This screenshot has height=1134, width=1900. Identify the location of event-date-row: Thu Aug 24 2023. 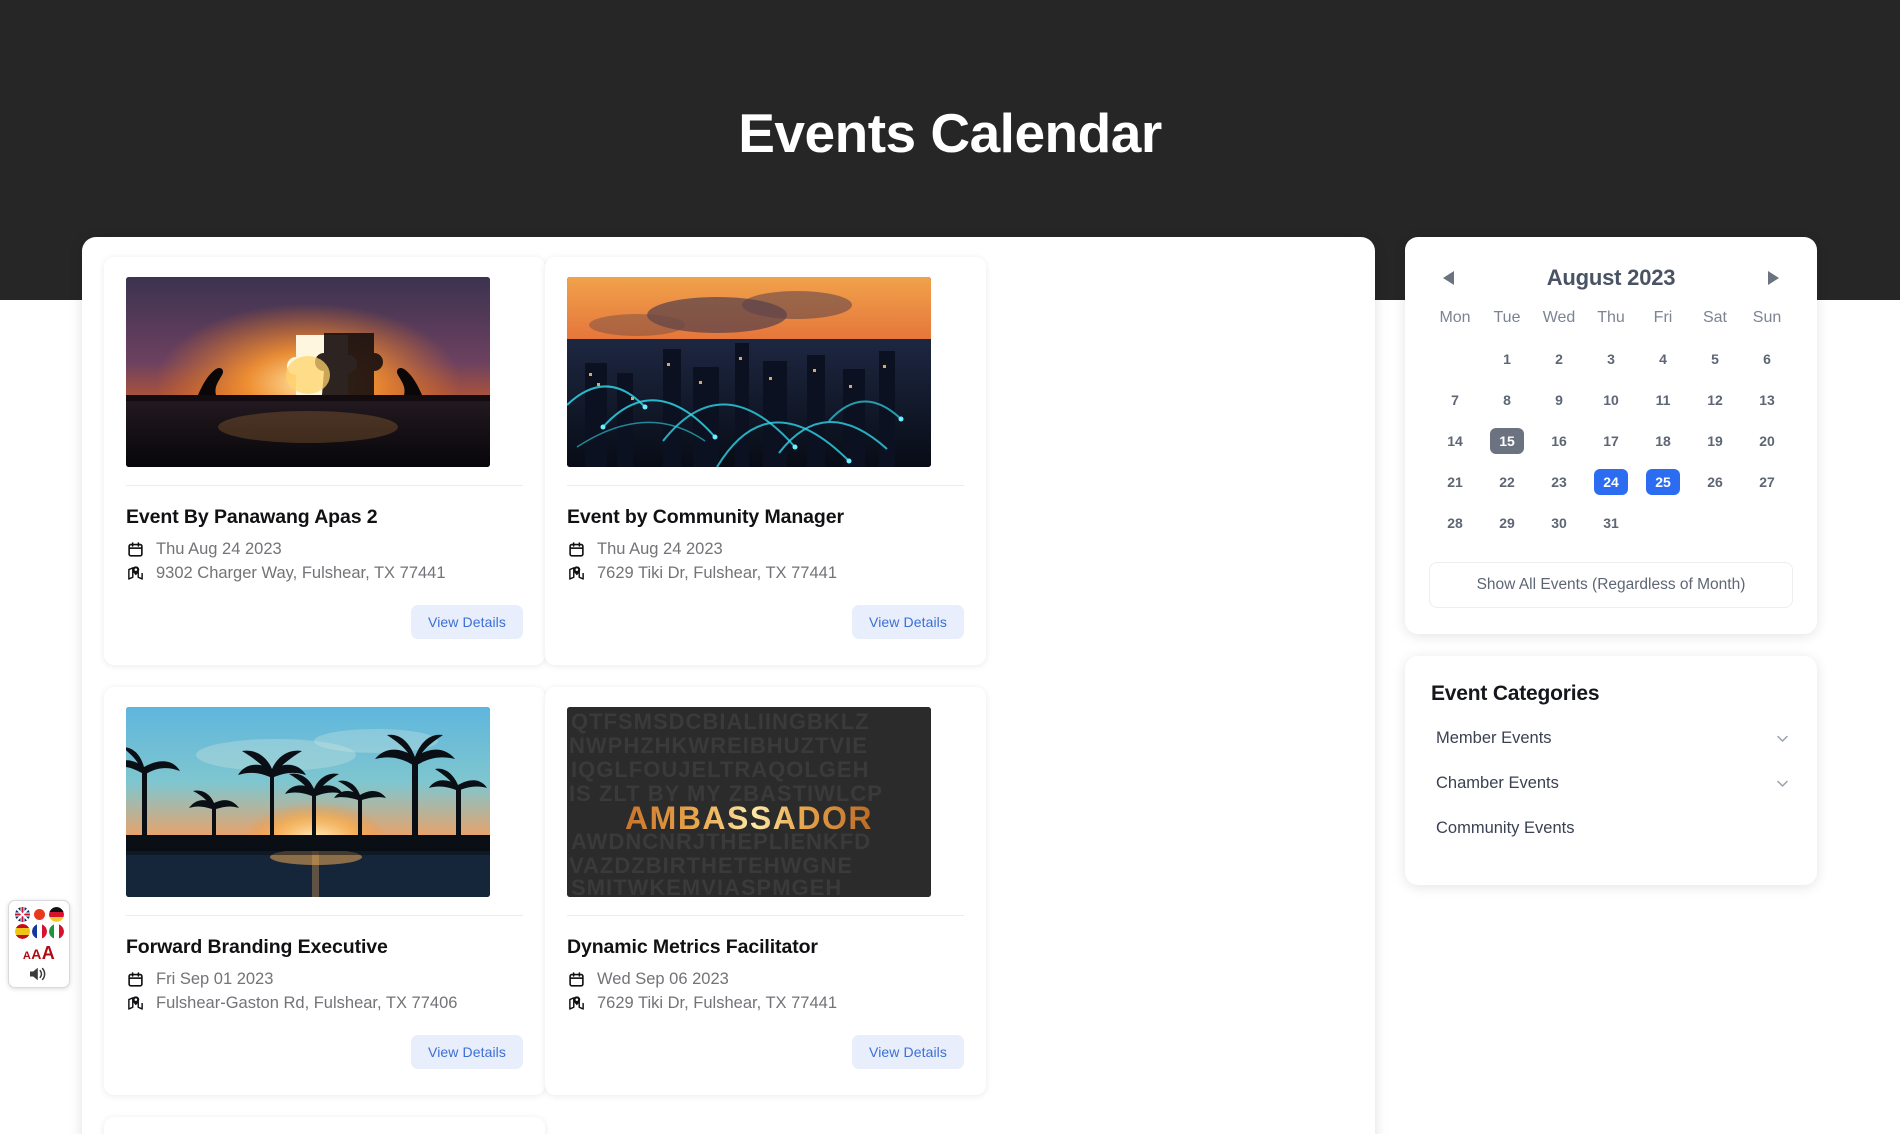
(324, 549).